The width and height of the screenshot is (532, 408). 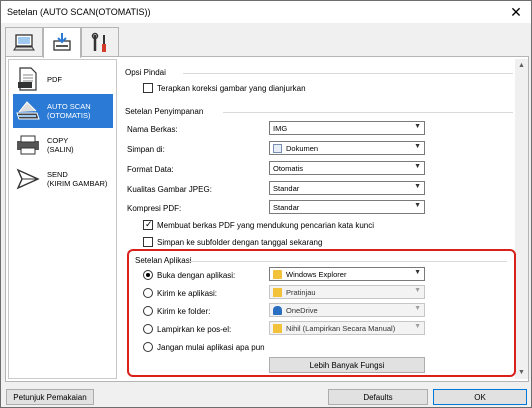 What do you see at coordinates (302, 310) in the screenshot?
I see `send-to-folder-value: OneDrive` at bounding box center [302, 310].